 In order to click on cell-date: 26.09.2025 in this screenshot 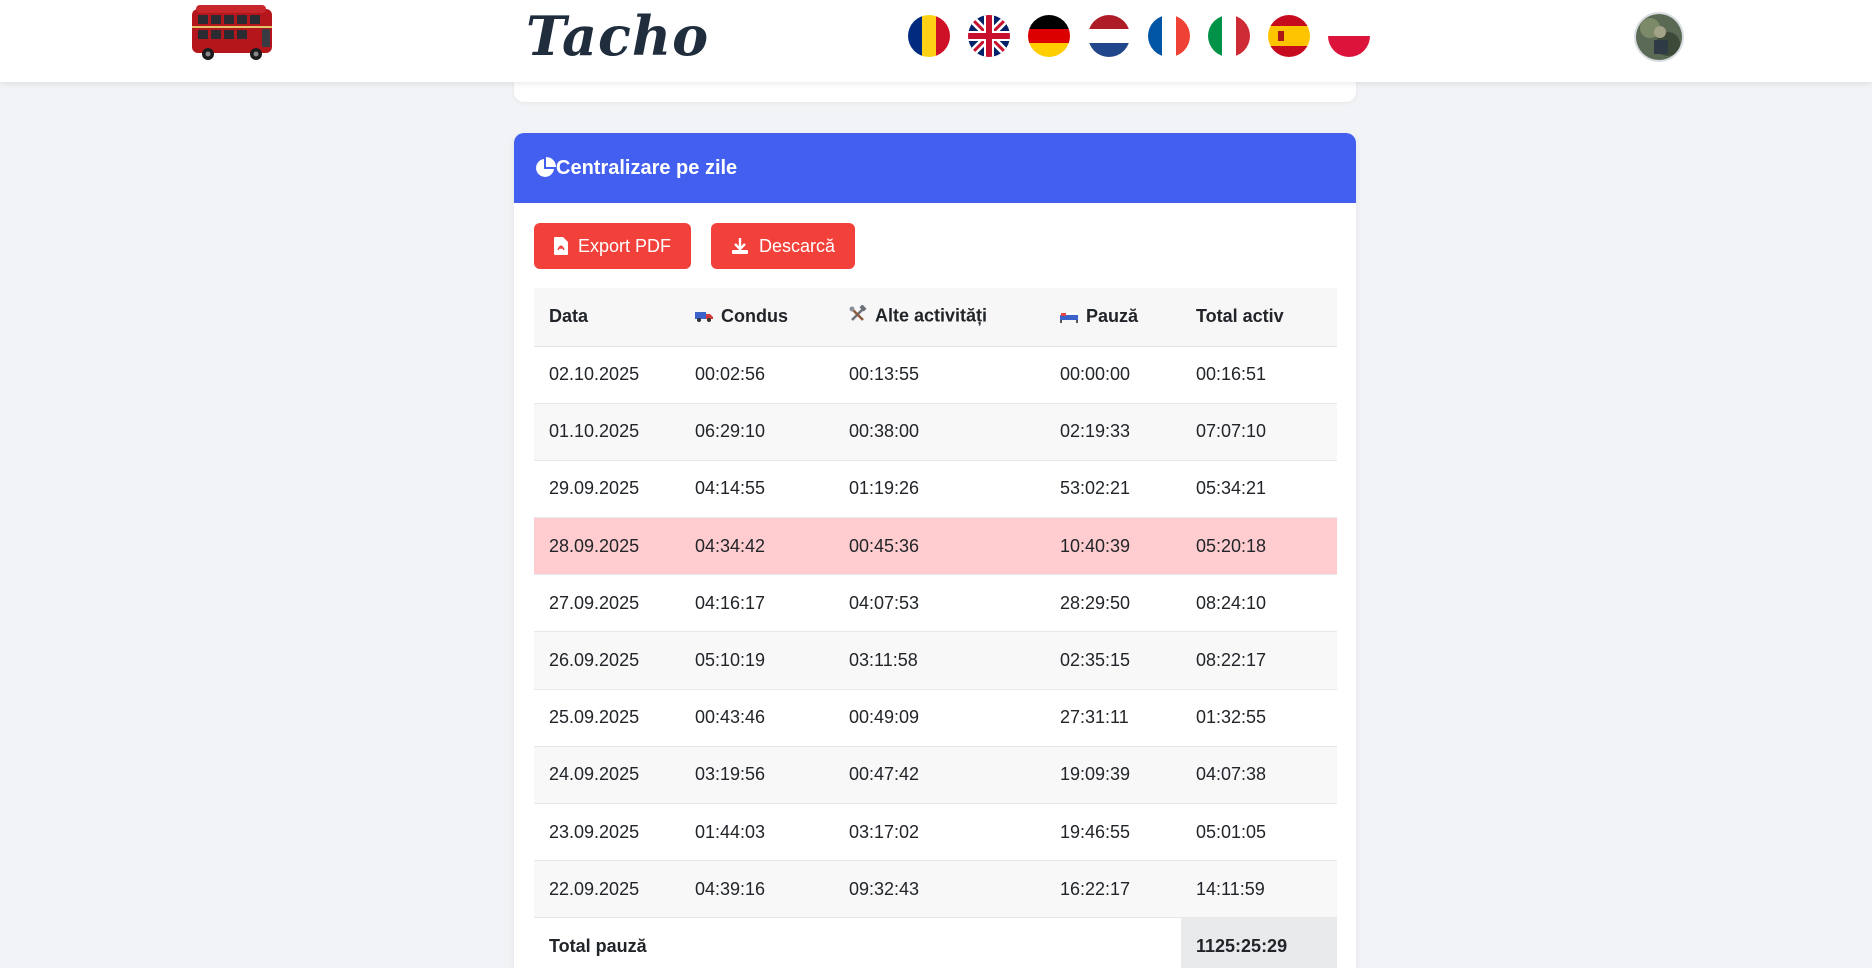, I will do `click(607, 660)`.